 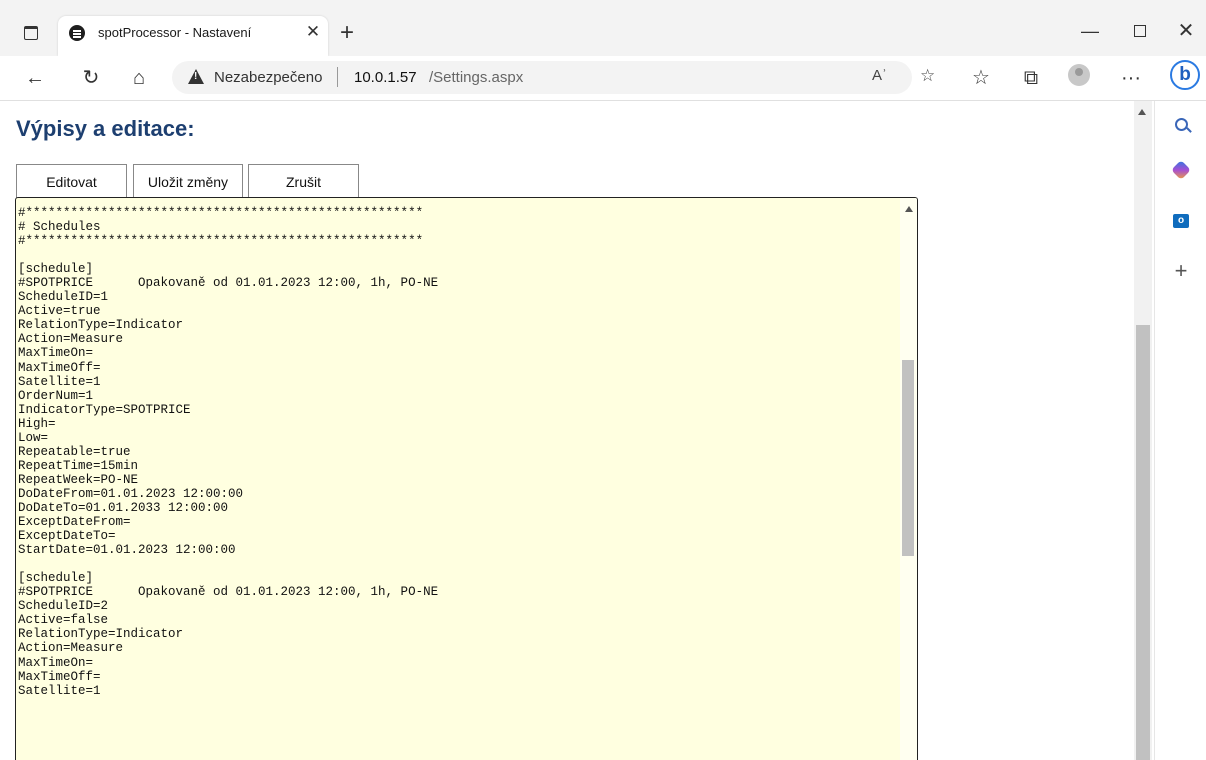 What do you see at coordinates (908, 458) in the screenshot?
I see `textarea-scroll-thumb` at bounding box center [908, 458].